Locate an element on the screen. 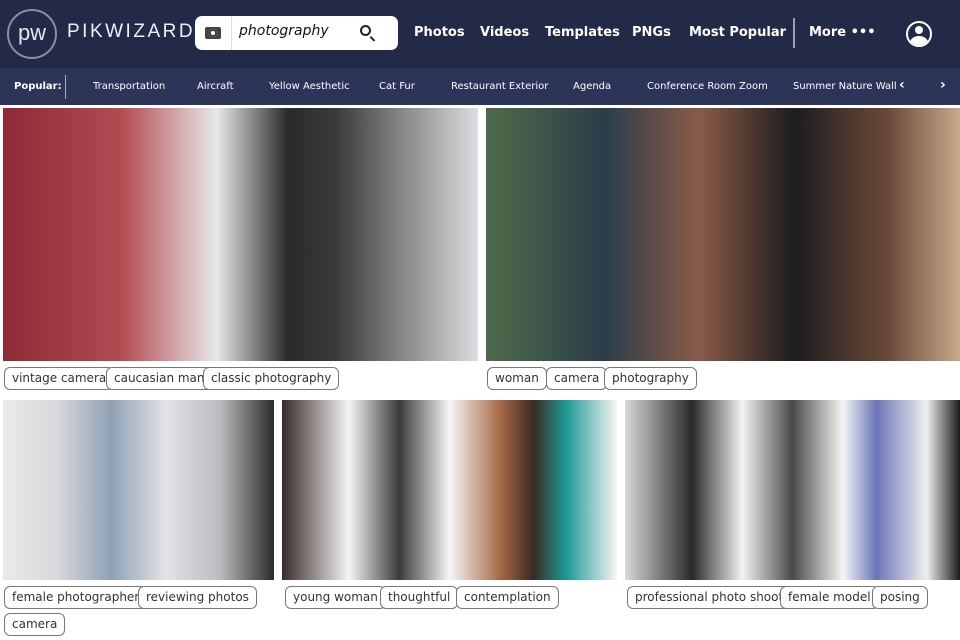 The width and height of the screenshot is (960, 640). nav-templates: Templates is located at coordinates (582, 32).